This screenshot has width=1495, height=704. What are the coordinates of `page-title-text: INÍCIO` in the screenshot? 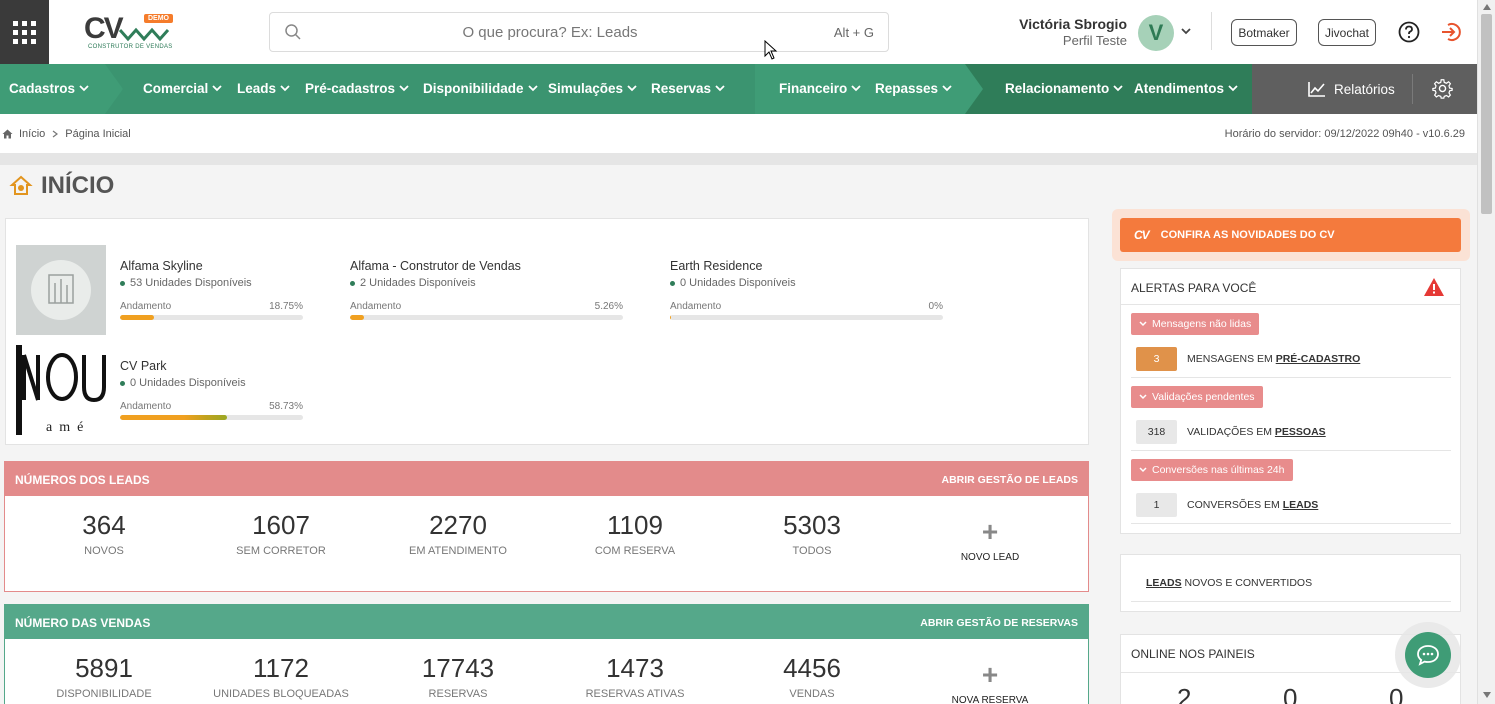 It's located at (78, 185).